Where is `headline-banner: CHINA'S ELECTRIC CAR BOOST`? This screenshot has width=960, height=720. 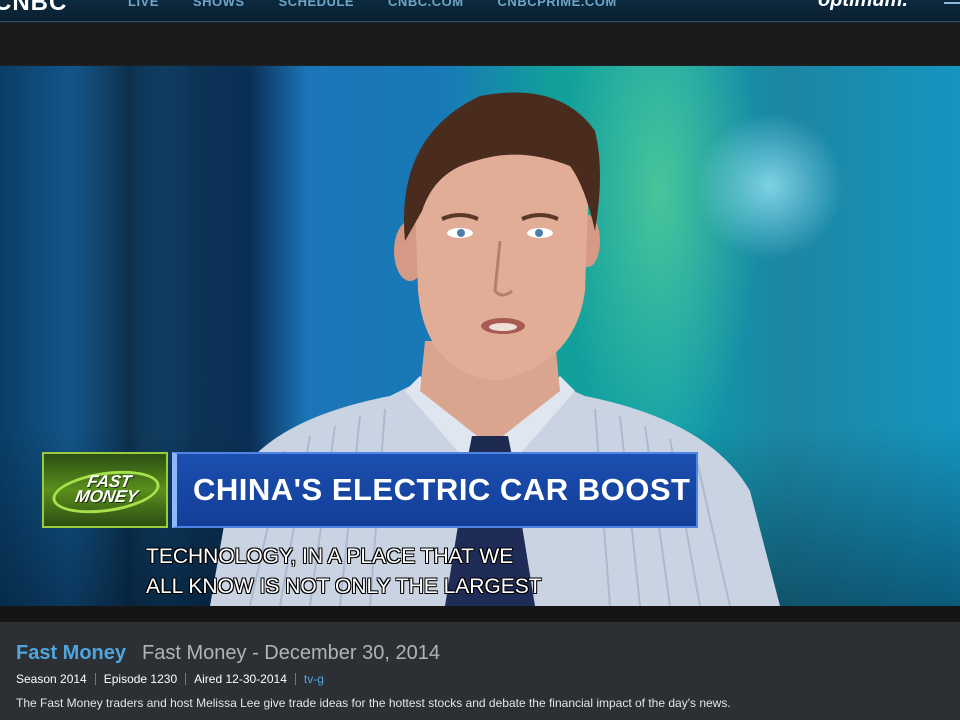
headline-banner: CHINA'S ELECTRIC CAR BOOST is located at coordinates (435, 490).